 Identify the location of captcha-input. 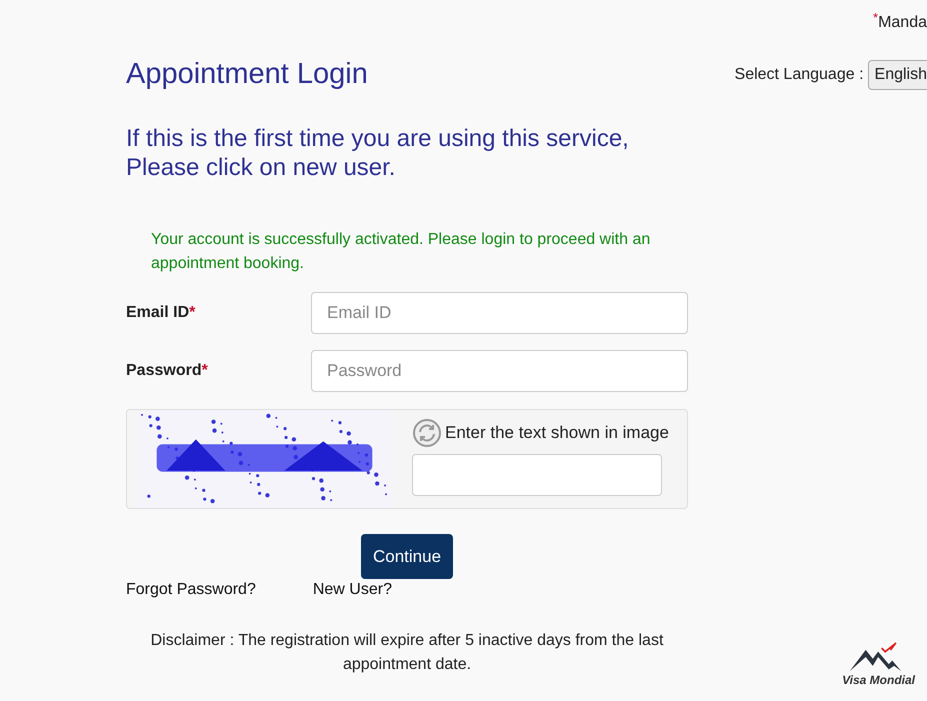
(537, 475).